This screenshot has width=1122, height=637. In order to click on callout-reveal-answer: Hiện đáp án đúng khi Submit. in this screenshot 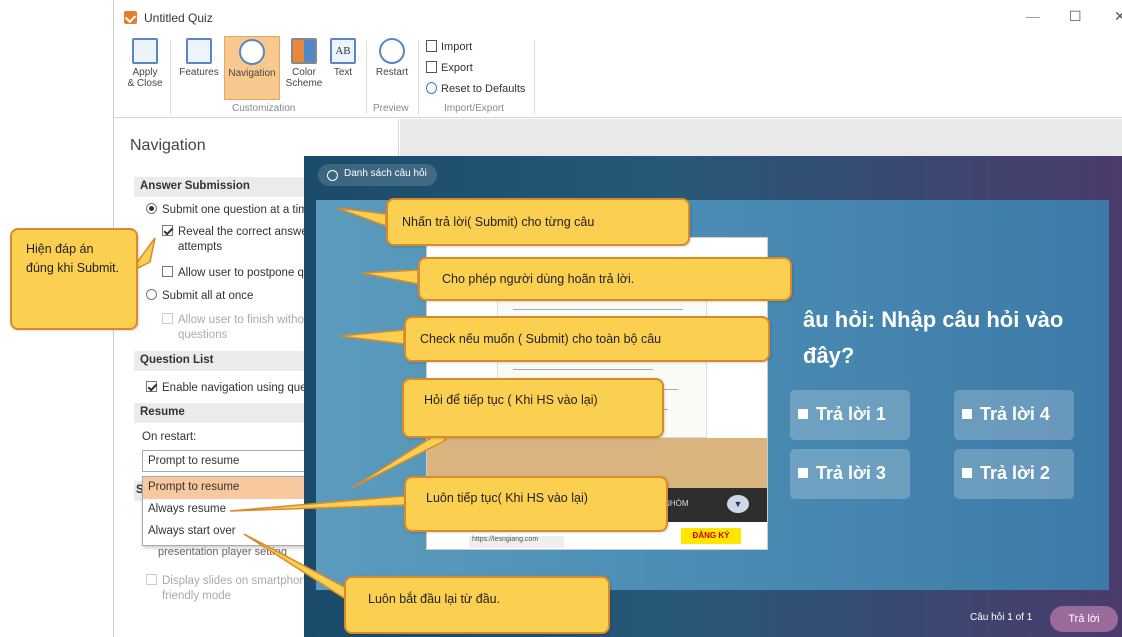, I will do `click(74, 279)`.